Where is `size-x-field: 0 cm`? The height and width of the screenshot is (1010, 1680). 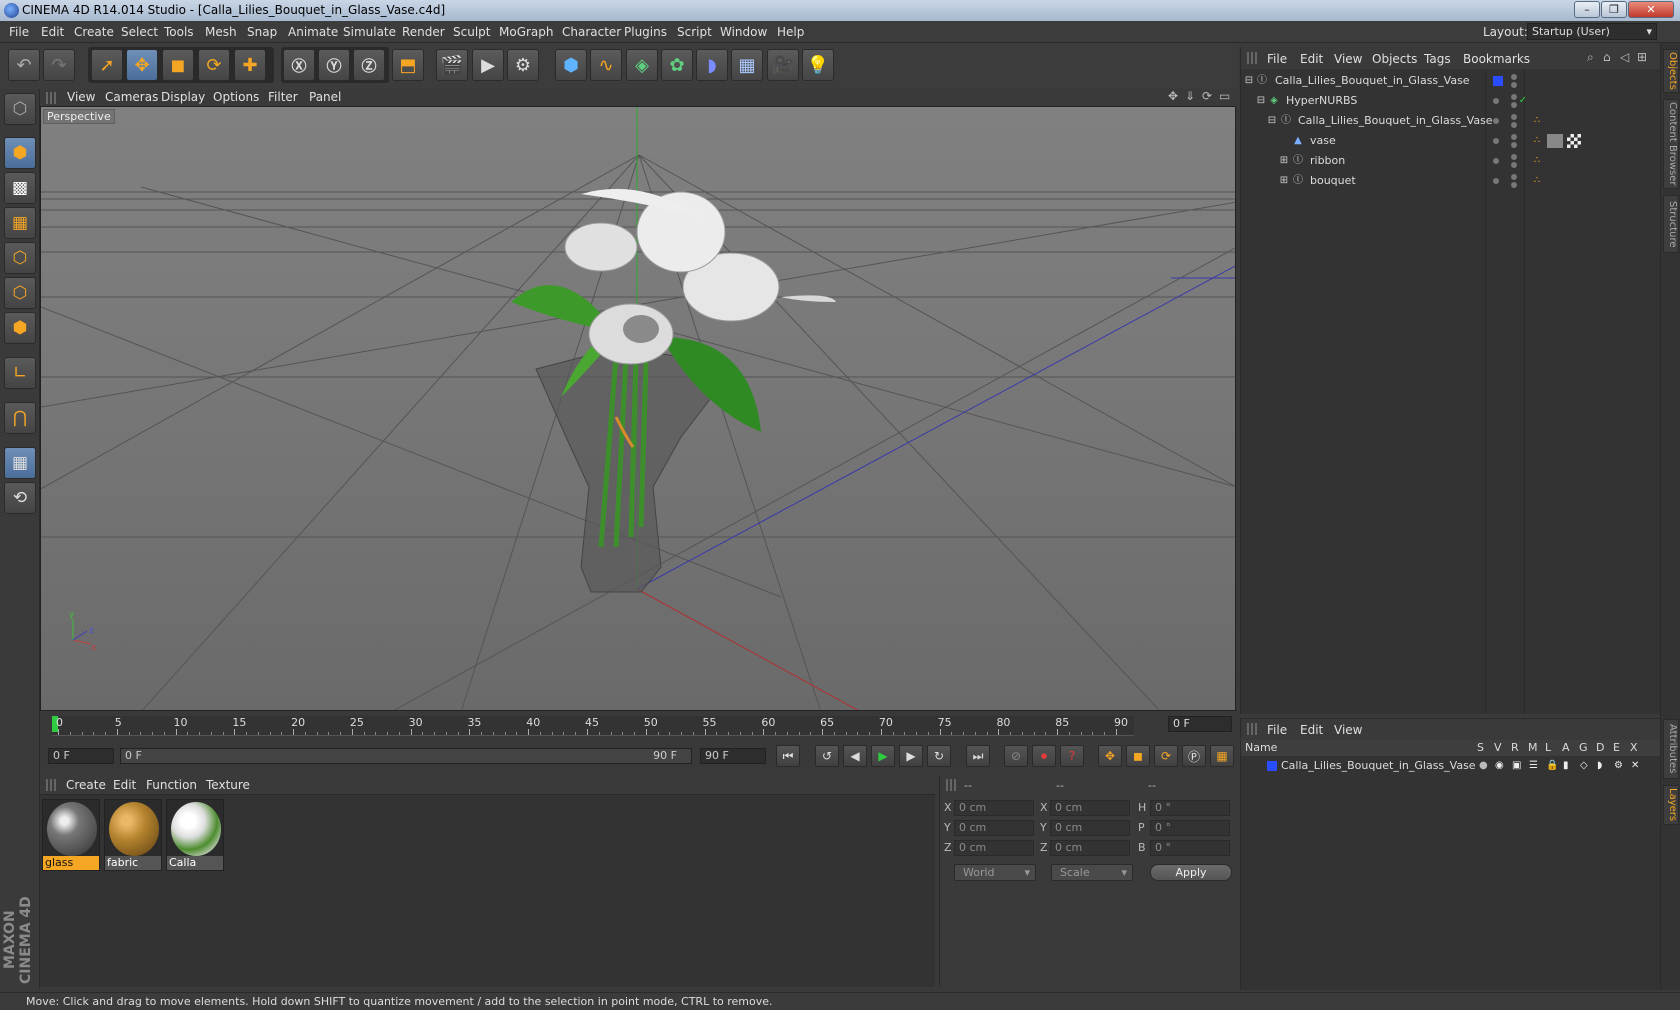 size-x-field: 0 cm is located at coordinates (1090, 808).